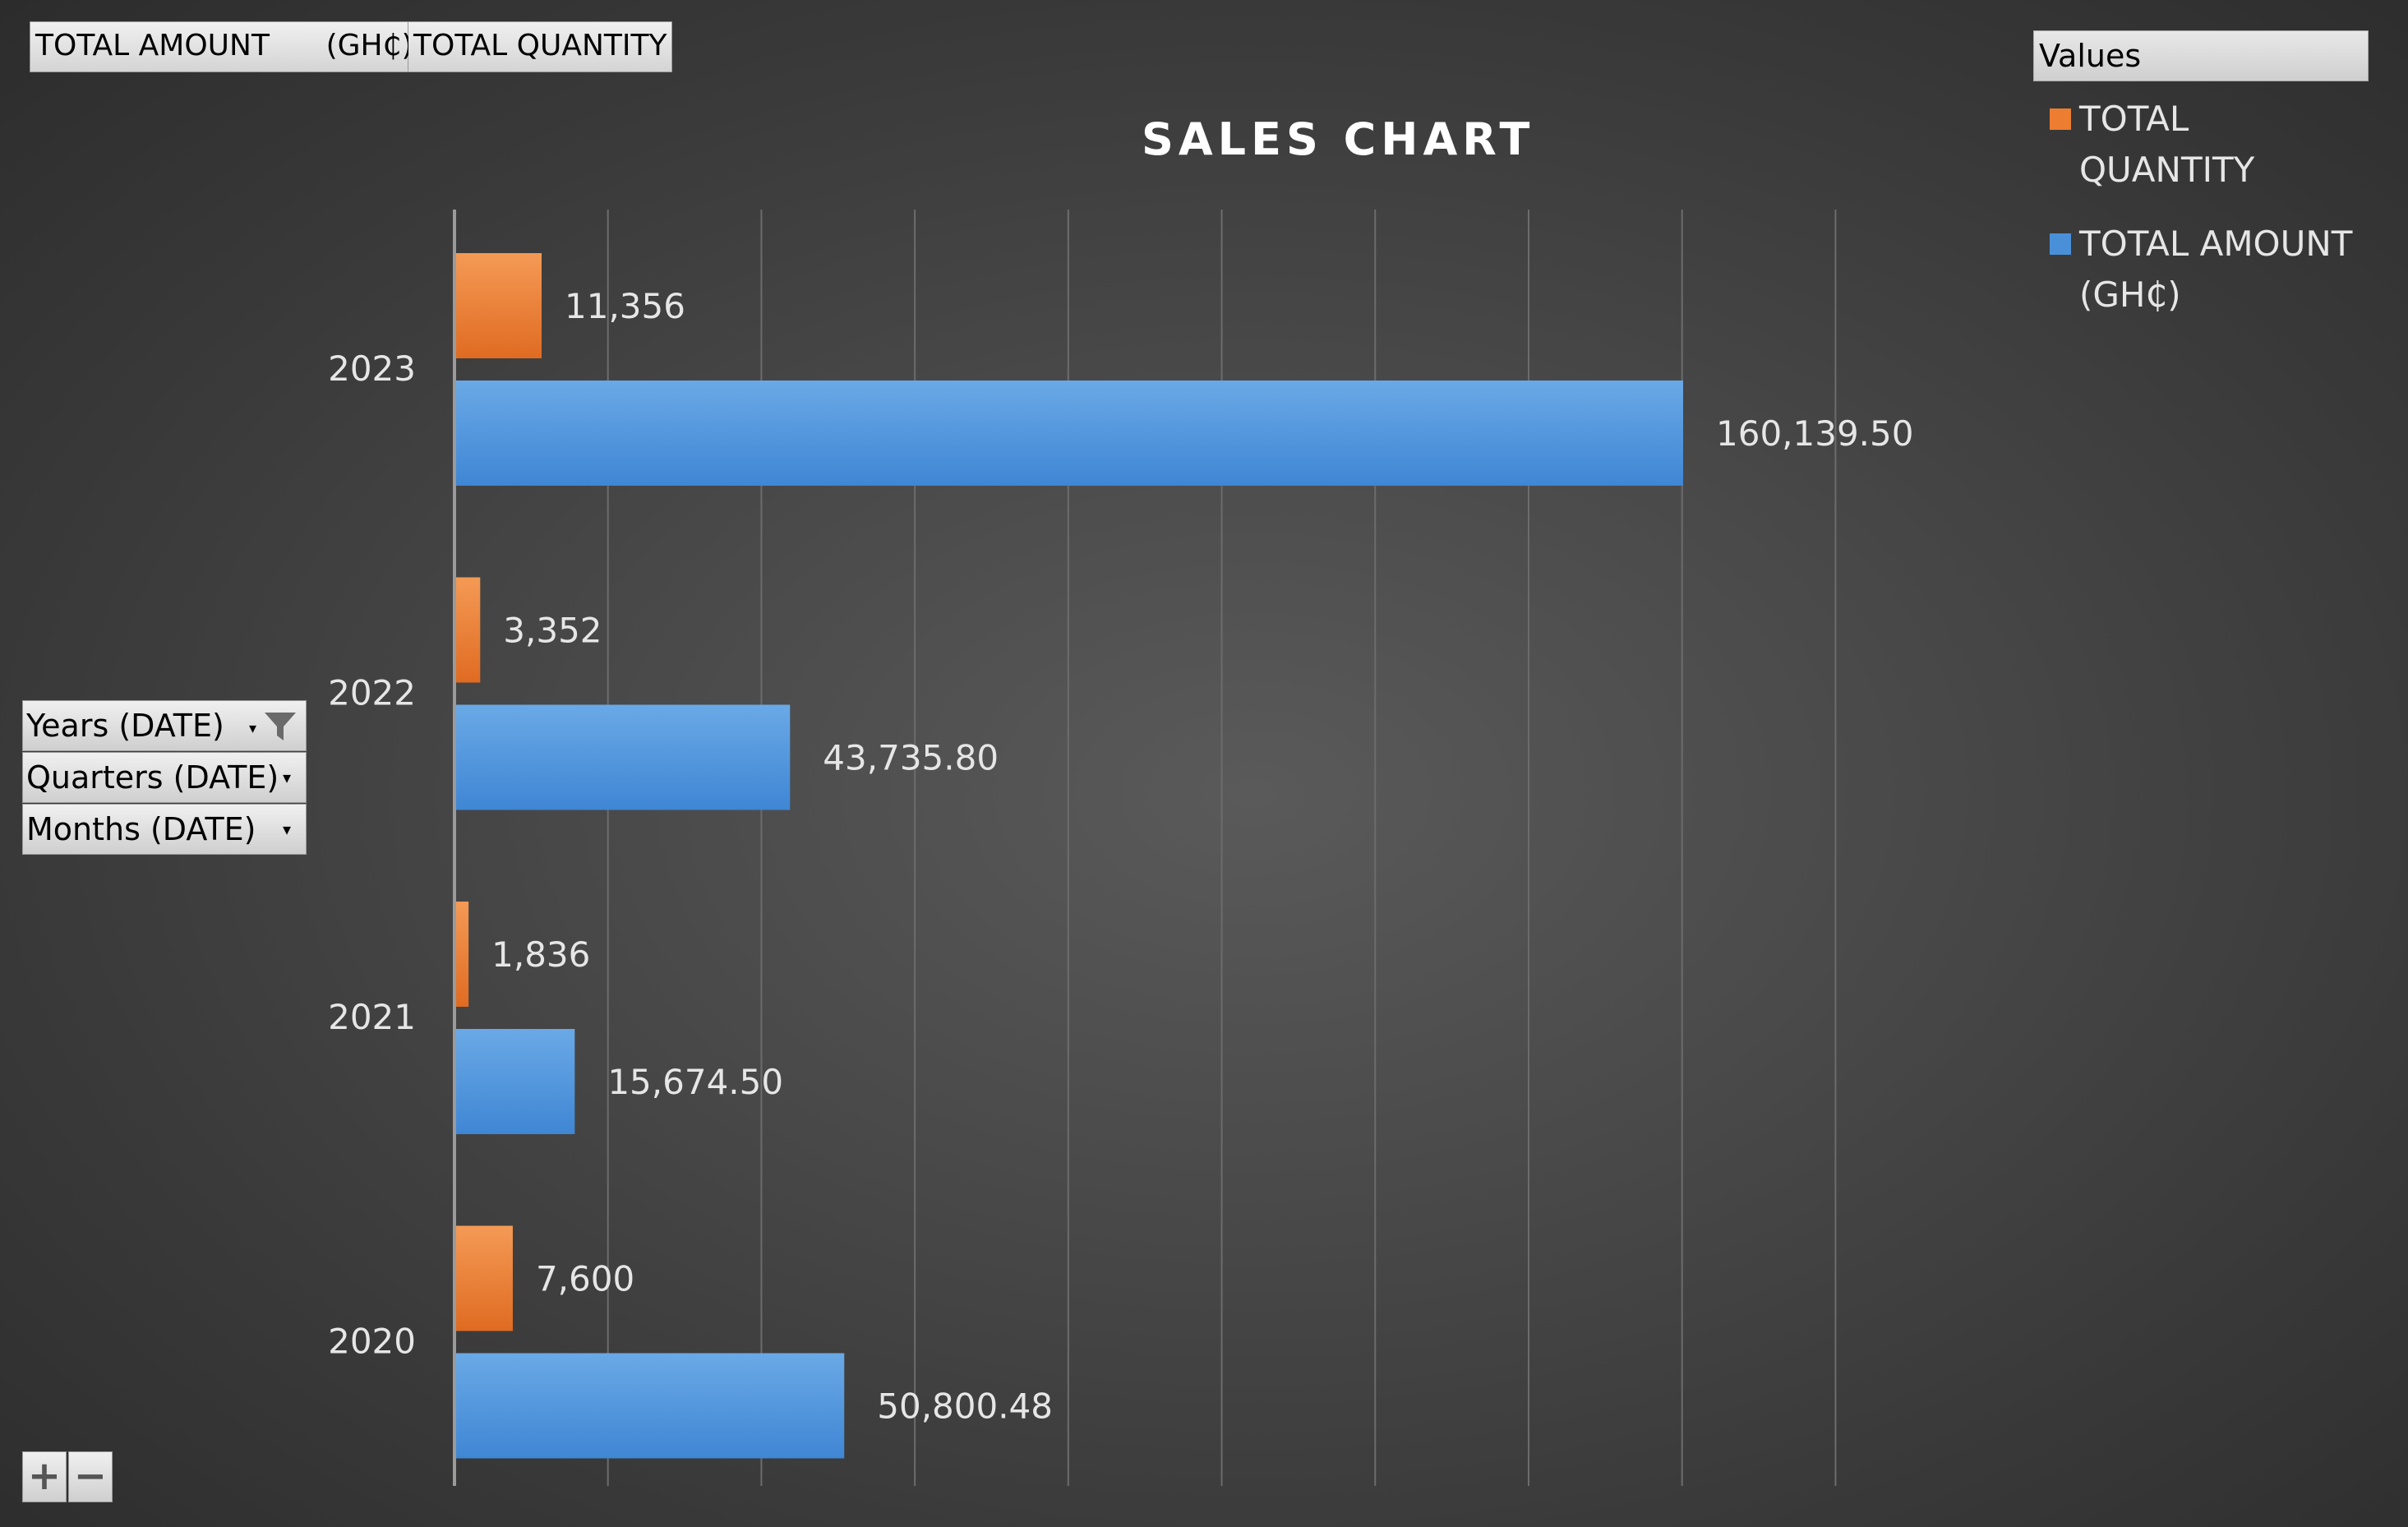 This screenshot has height=1527, width=2408. I want to click on data-label: 1,836, so click(540, 954).